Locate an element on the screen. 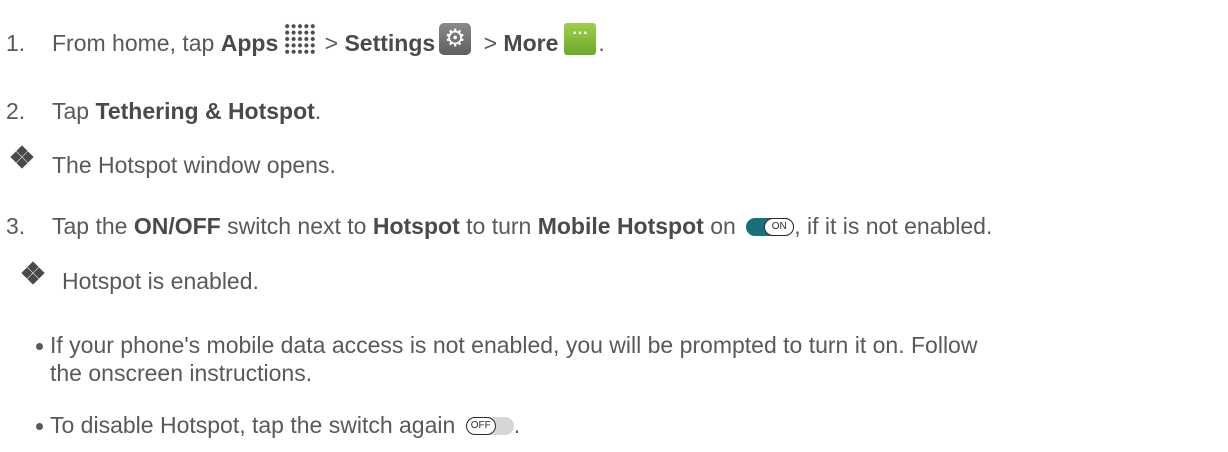 Image resolution: width=1228 pixels, height=452 pixels. apps-label: Apps is located at coordinates (249, 43).